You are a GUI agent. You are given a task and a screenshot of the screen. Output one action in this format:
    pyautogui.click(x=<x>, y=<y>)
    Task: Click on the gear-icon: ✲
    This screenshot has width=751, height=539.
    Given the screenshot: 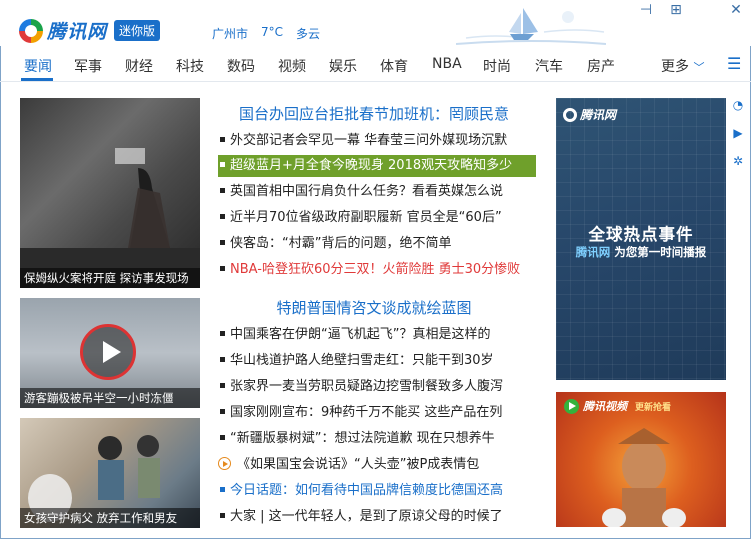 What is the action you would take?
    pyautogui.click(x=738, y=161)
    